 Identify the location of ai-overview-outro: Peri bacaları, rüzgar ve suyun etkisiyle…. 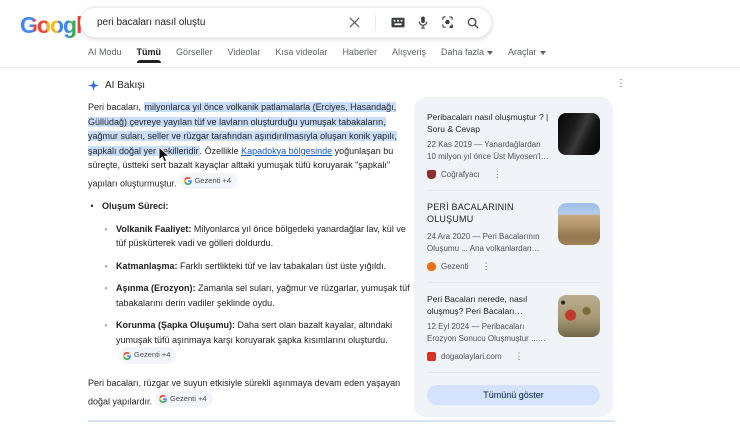
(249, 392).